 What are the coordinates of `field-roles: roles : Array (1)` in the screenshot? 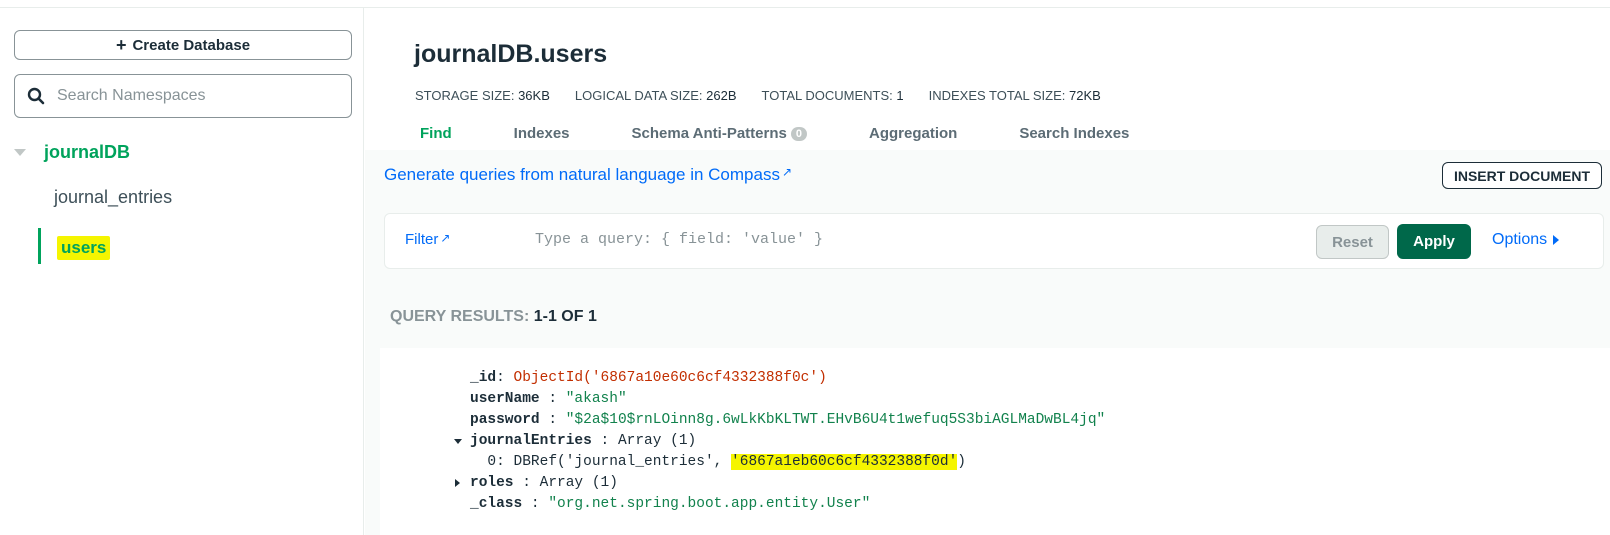 It's located at (780, 483).